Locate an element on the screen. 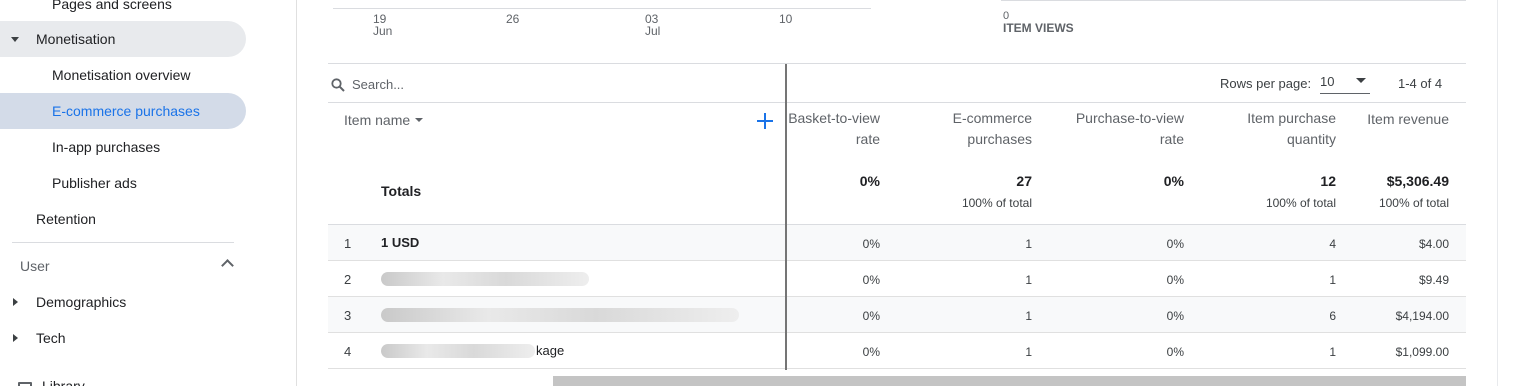 This screenshot has width=1516, height=386. nav-group-demographics: Demographics is located at coordinates (123, 302).